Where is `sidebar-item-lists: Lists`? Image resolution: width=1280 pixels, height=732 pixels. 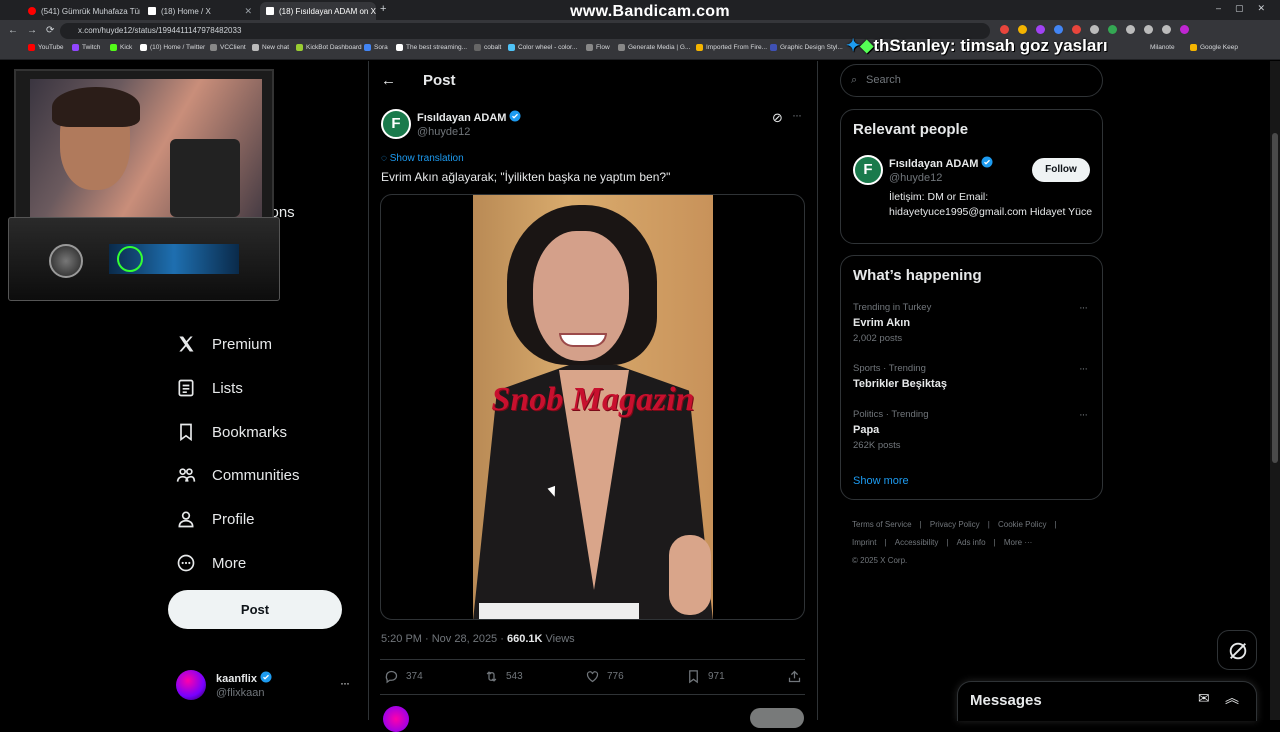
sidebar-item-lists: Lists is located at coordinates (209, 388).